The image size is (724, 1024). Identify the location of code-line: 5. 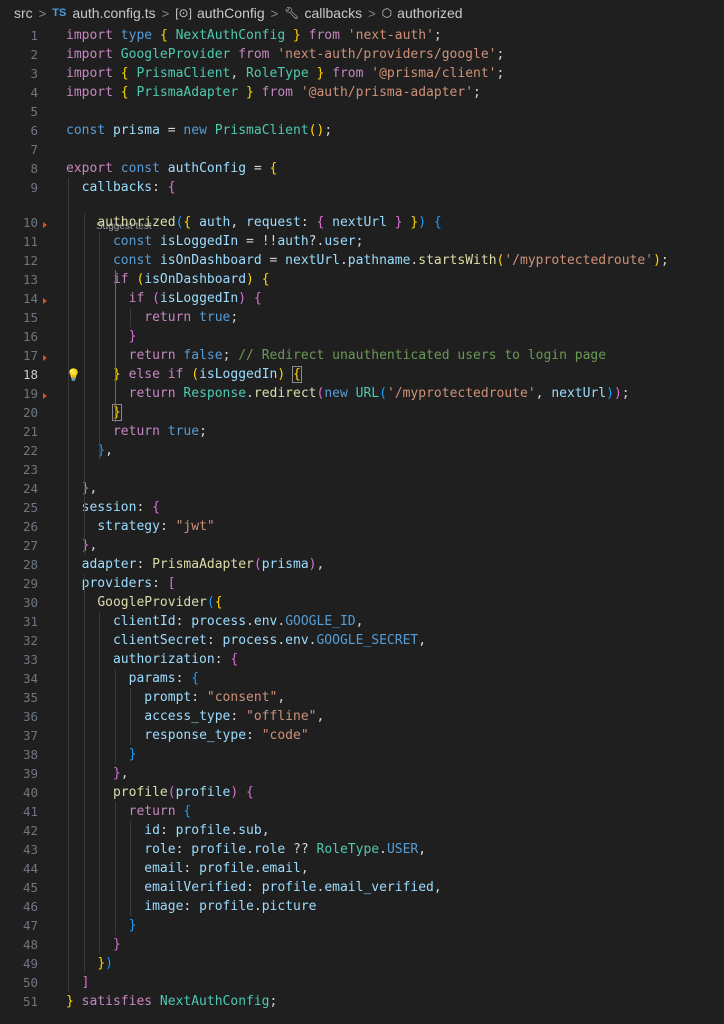
(362, 111).